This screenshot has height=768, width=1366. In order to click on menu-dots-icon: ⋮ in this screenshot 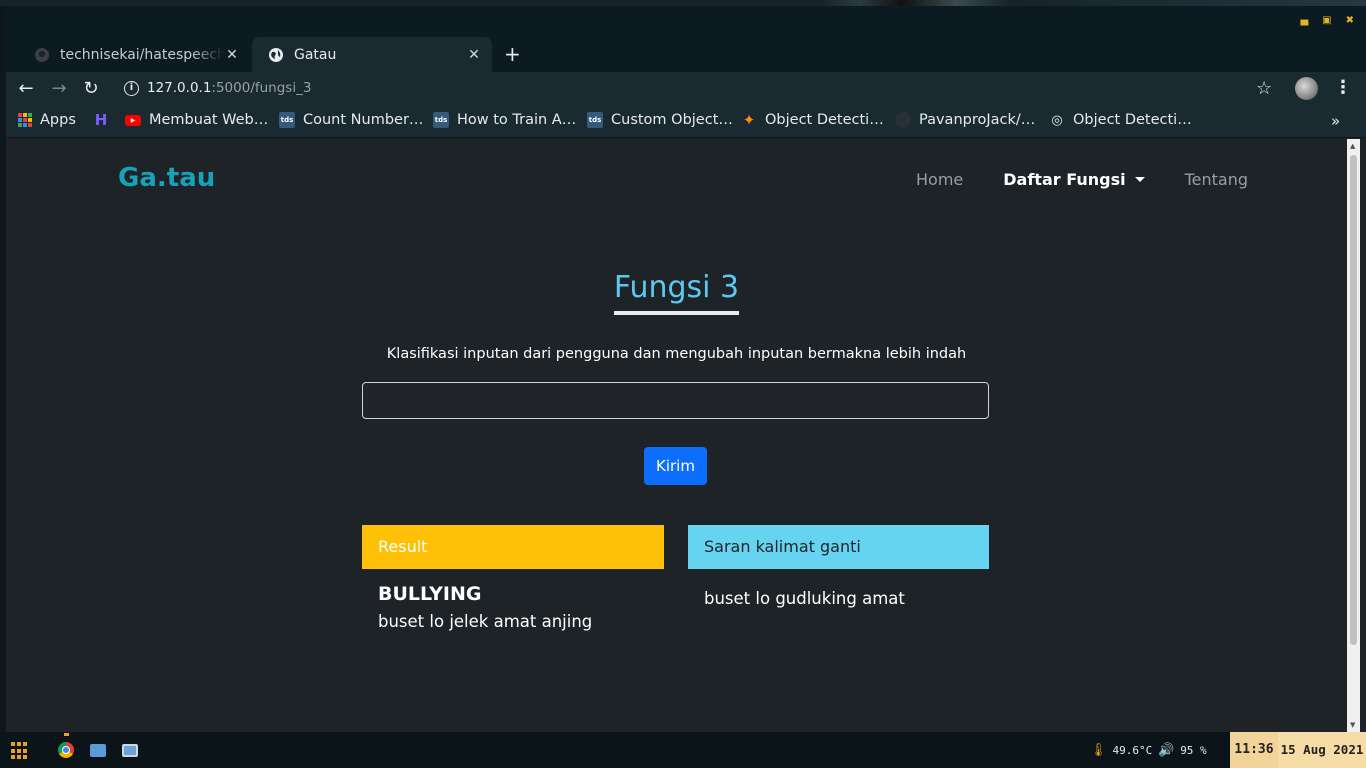, I will do `click(1343, 88)`.